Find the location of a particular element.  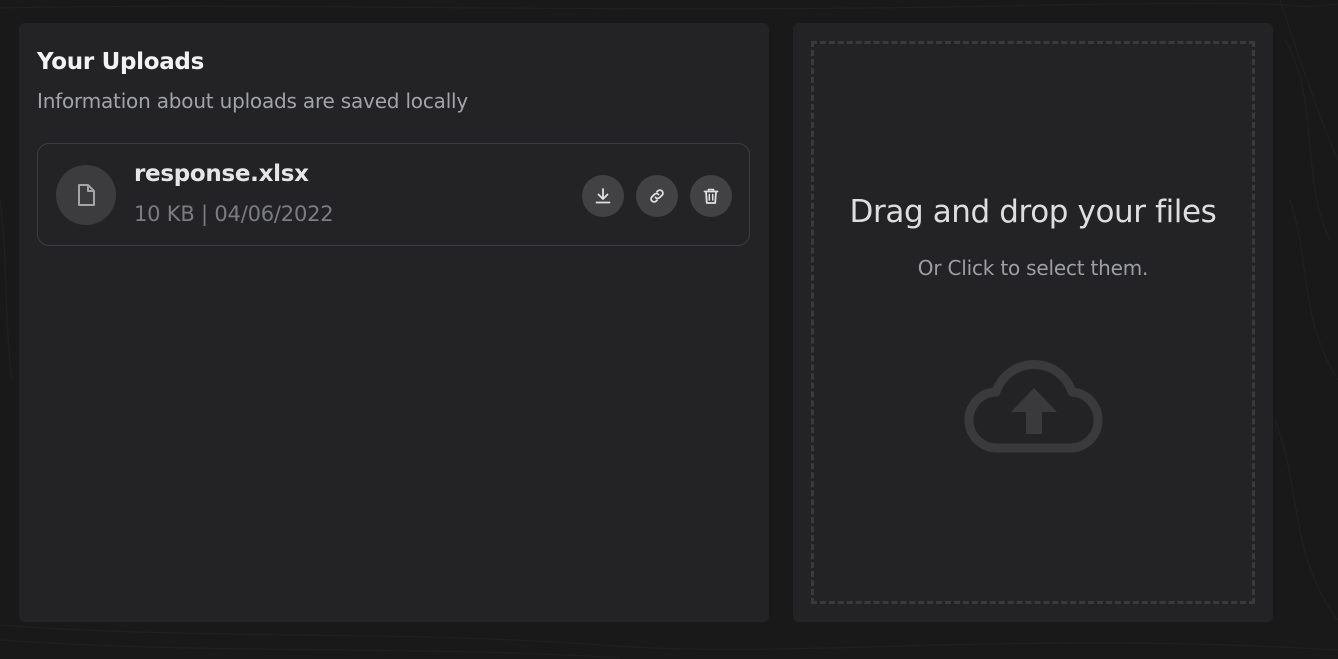

delete-button is located at coordinates (711, 196).